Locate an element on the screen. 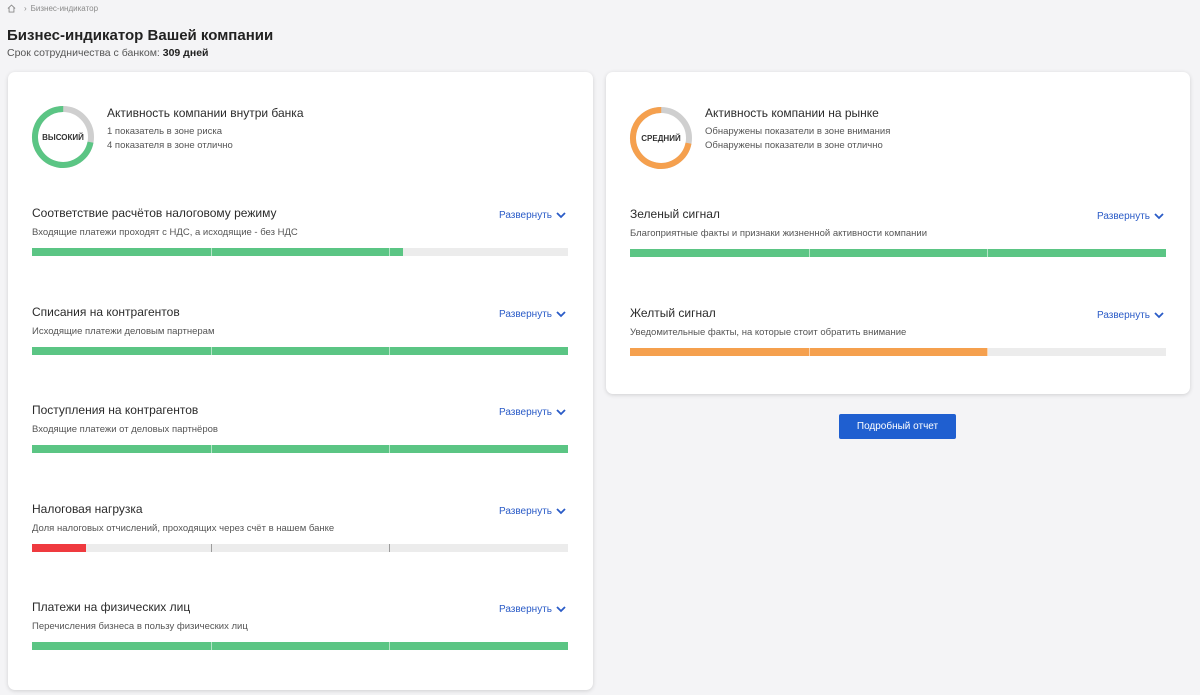 This screenshot has width=1200, height=695. metric-title: Желтый сигнал is located at coordinates (673, 312).